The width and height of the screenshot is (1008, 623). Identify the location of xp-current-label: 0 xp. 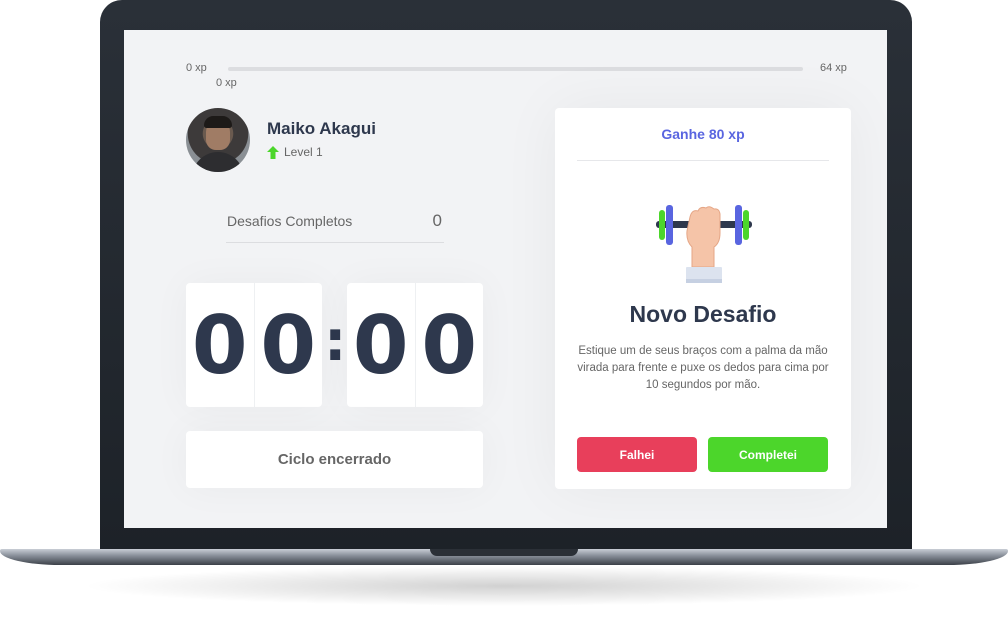
(226, 83).